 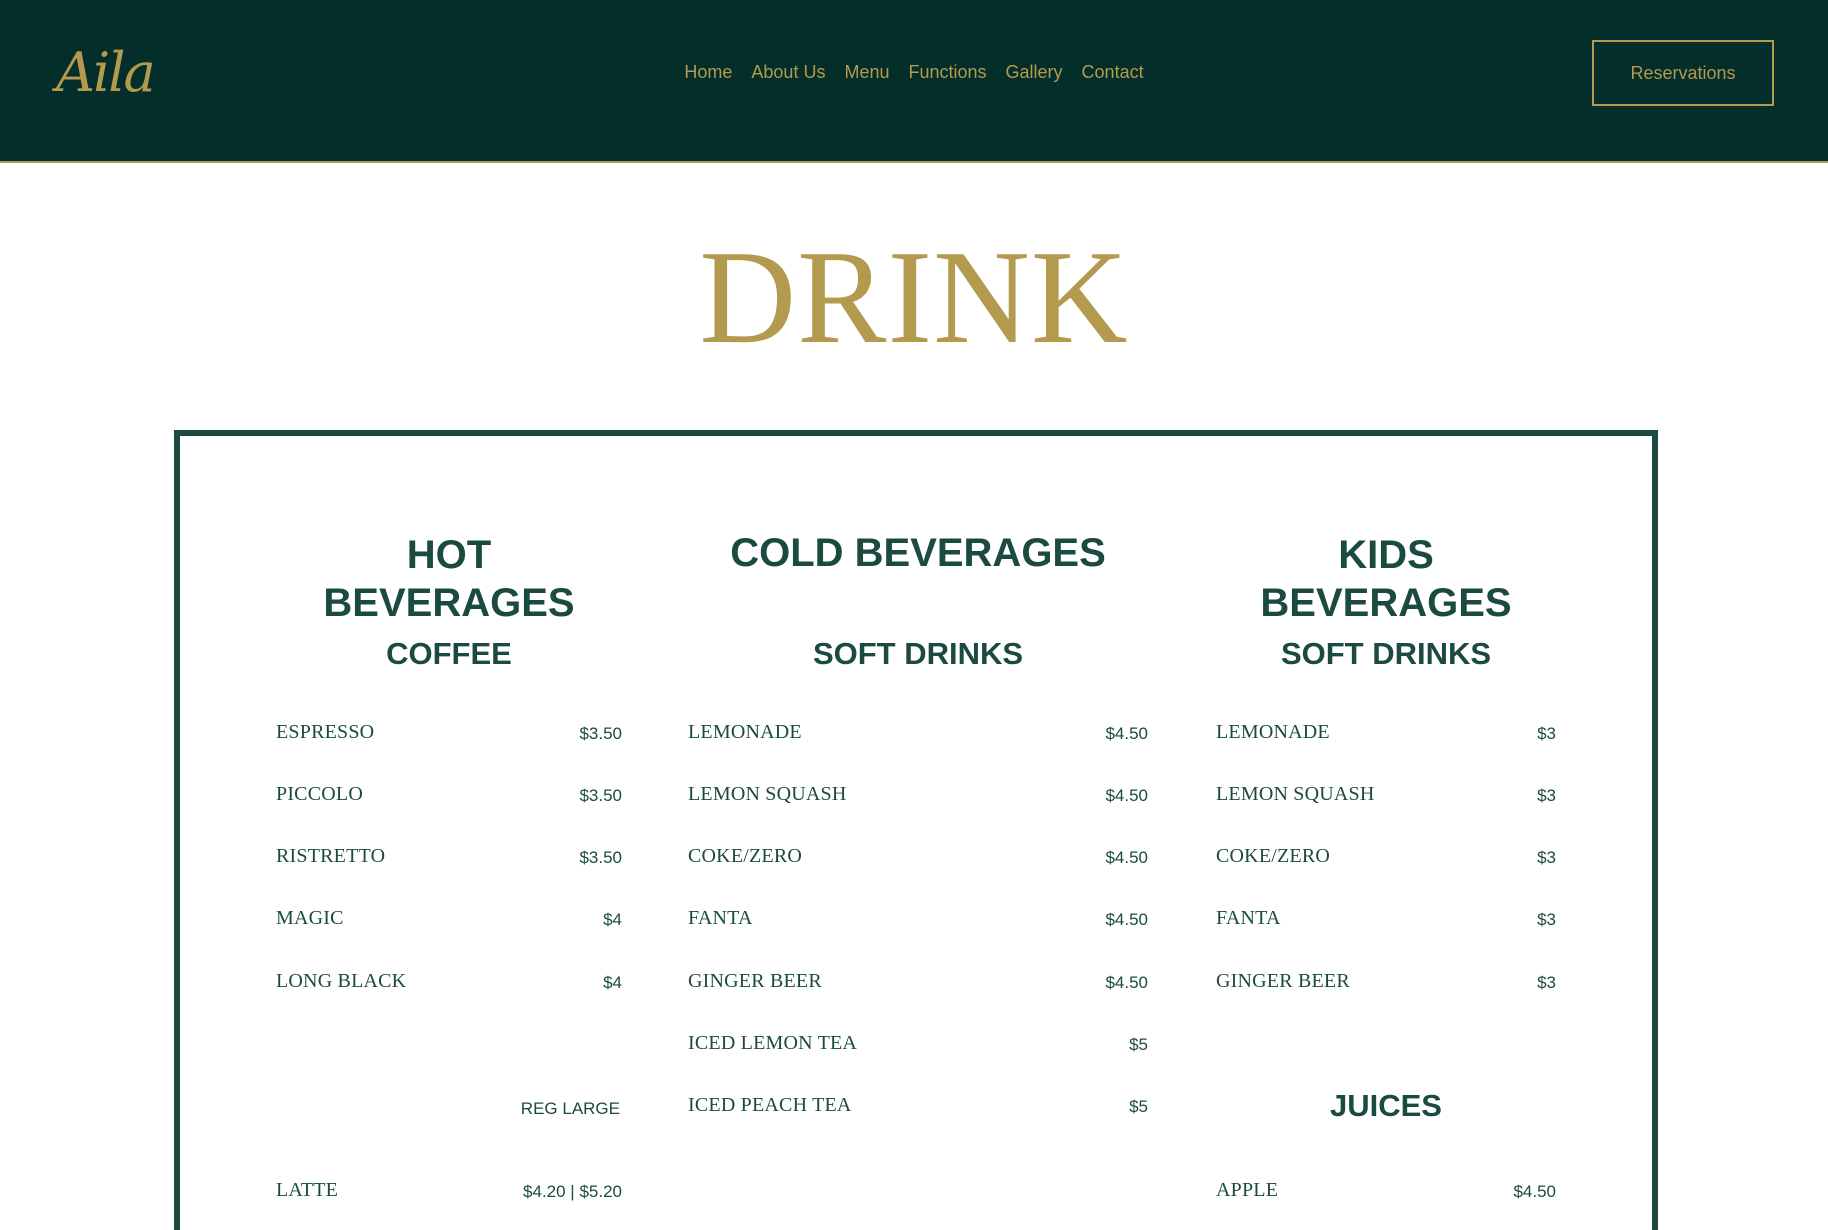 I want to click on menu-item: RISTRETTO $3.50, so click(x=449, y=858).